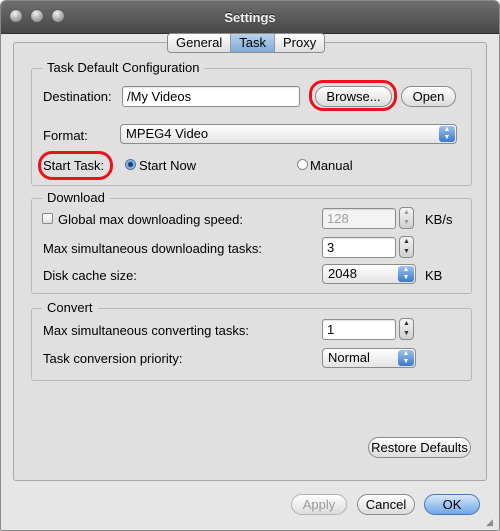  I want to click on restore-defaults-button: Restore Defaults, so click(419, 447).